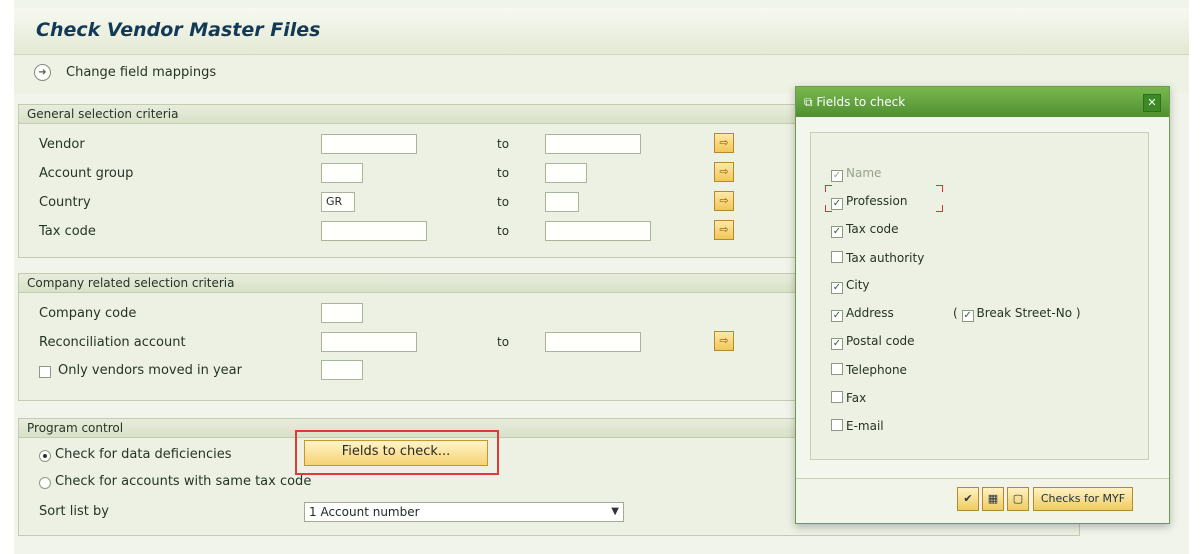 The width and height of the screenshot is (1203, 554). I want to click on close-icon: ✕, so click(1152, 103).